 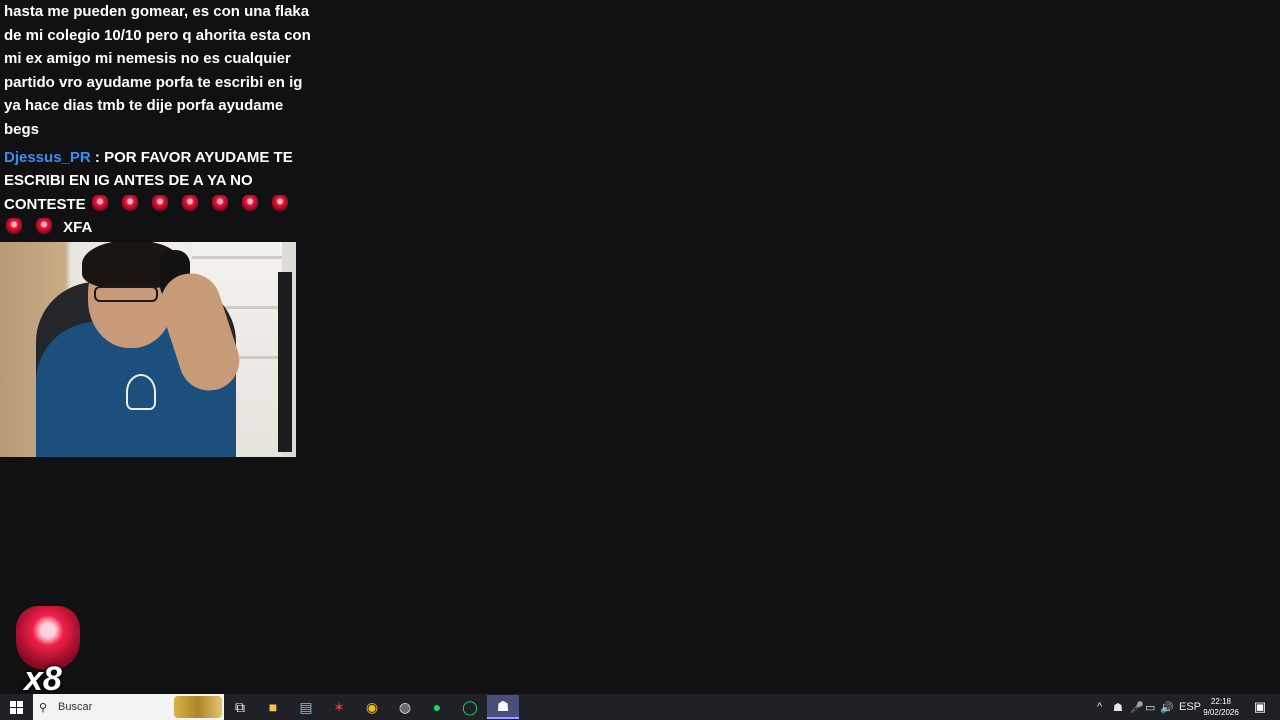 I want to click on volume-icon: 🔊, so click(x=1167, y=707).